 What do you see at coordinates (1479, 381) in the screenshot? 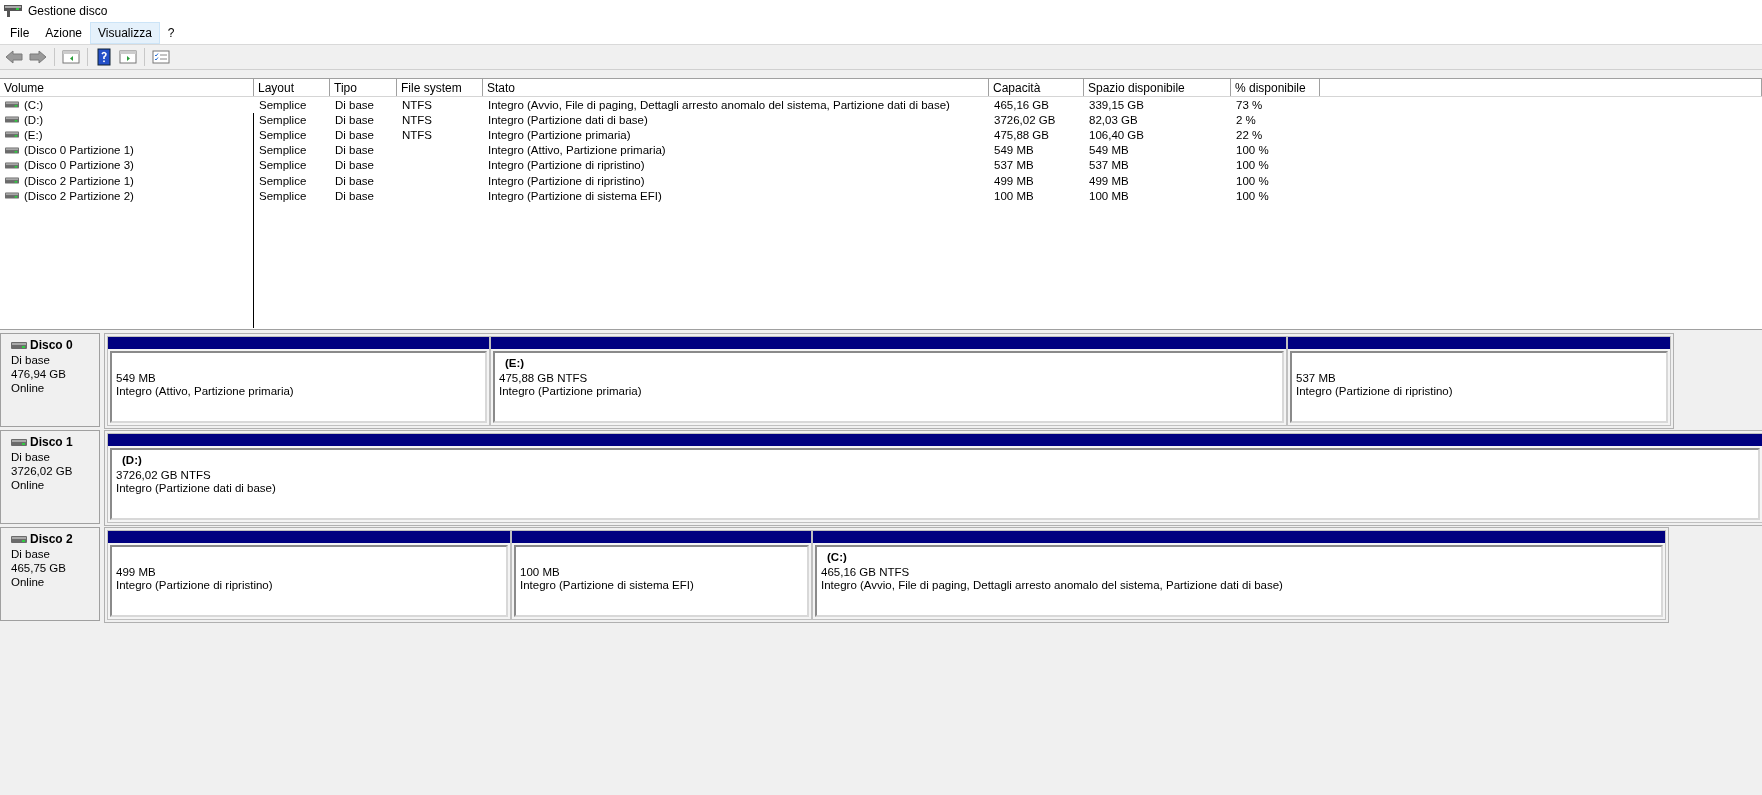
I see `partition-block: 537 MB Integro (Partizione di ripristino)` at bounding box center [1479, 381].